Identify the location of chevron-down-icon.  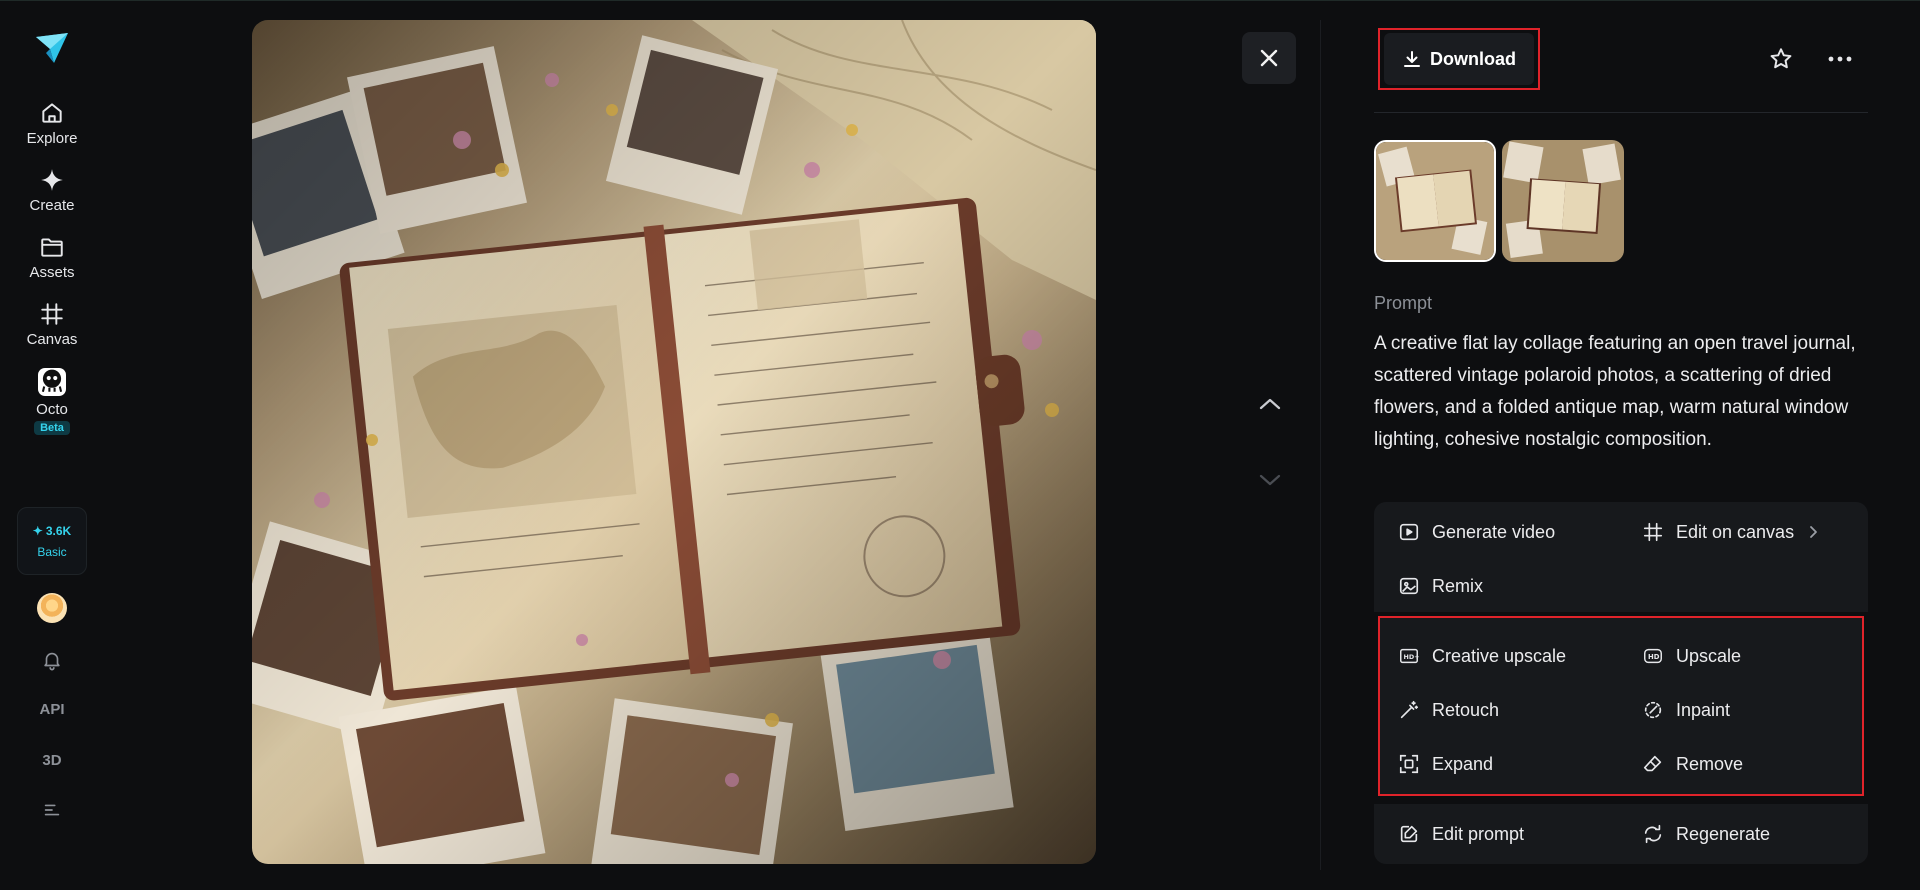
(1270, 480).